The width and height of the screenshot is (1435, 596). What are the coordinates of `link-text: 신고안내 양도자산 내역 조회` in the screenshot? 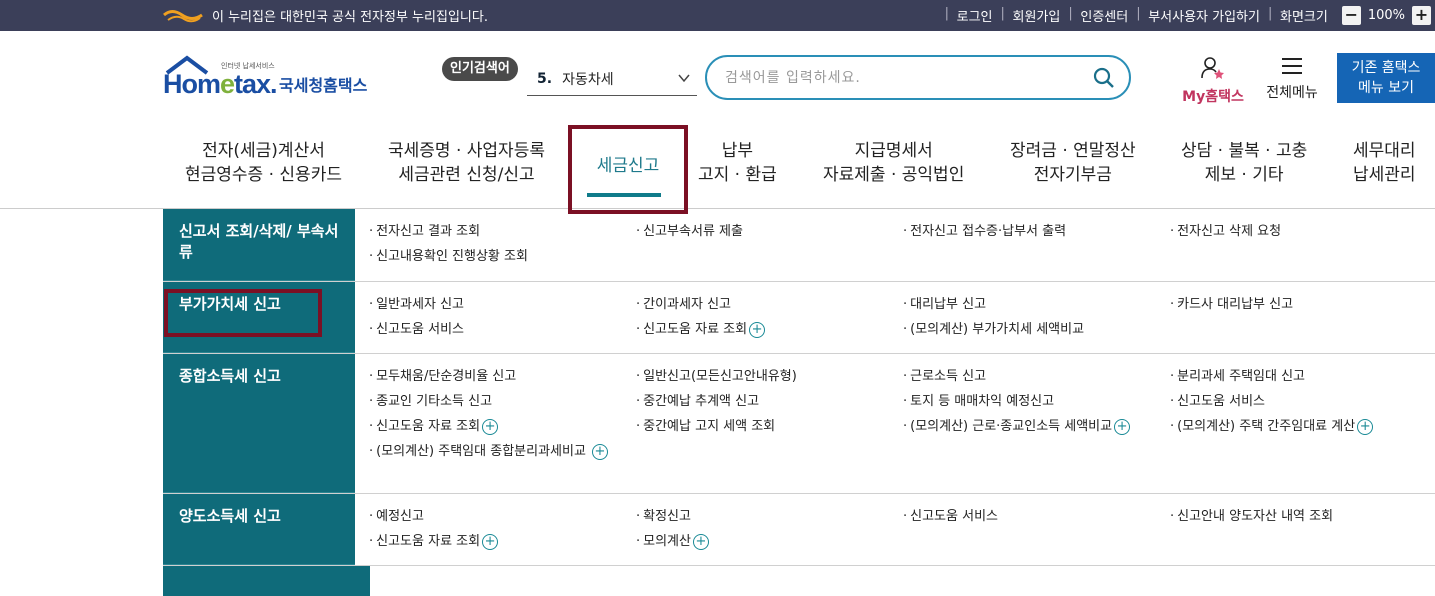 It's located at (1255, 516).